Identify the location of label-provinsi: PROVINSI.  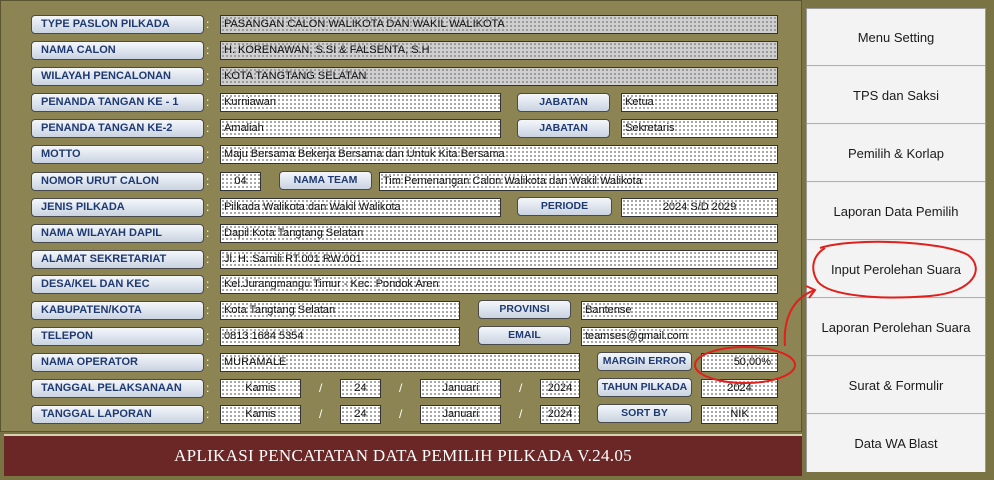
(524, 309).